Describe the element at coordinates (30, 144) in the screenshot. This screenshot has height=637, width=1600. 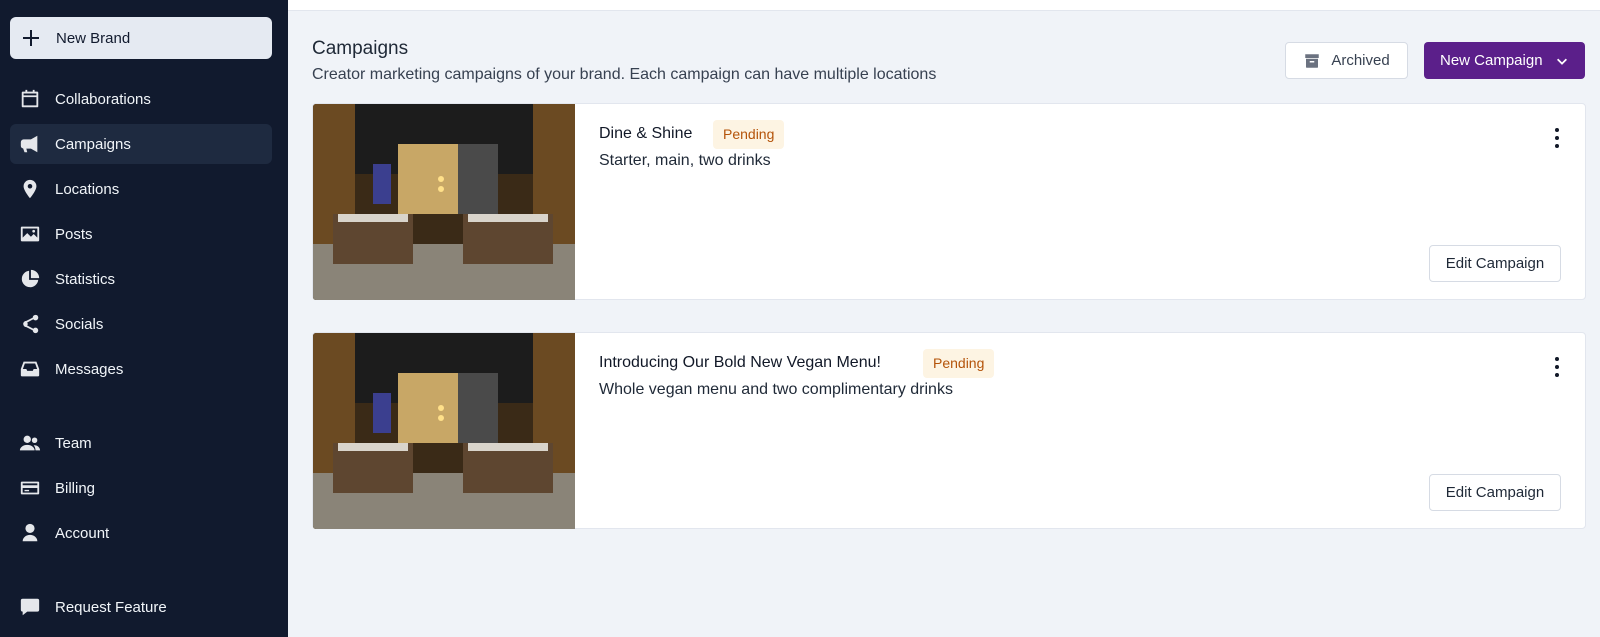
I see `megaphone-icon` at that location.